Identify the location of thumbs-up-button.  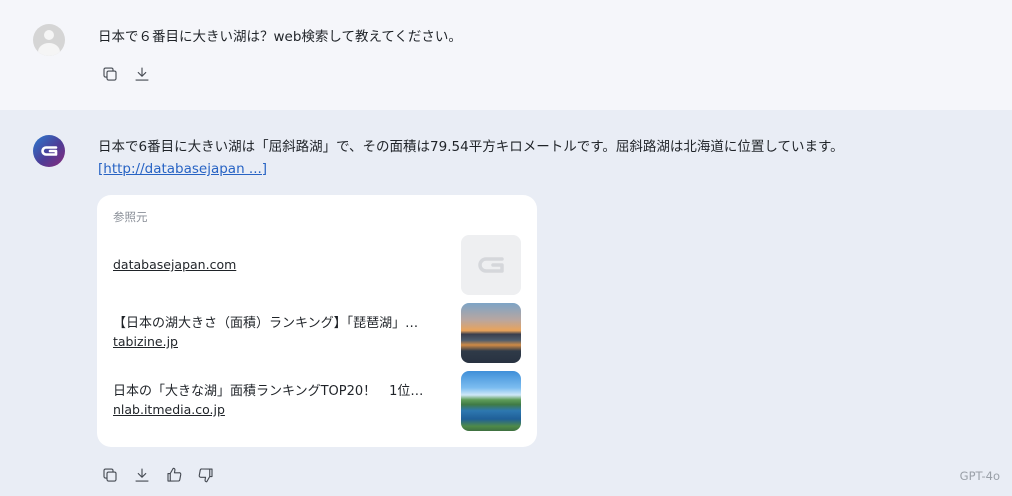
(173, 474).